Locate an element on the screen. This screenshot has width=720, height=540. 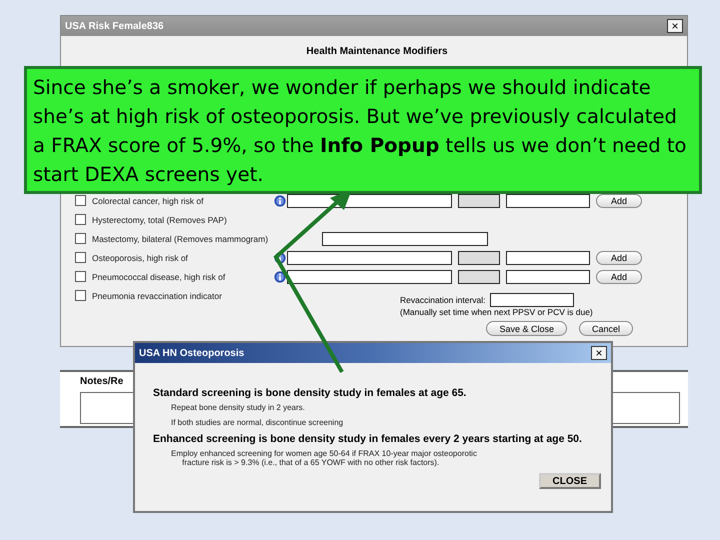
section-heading: Health Maintenance Modifiers is located at coordinates (377, 51).